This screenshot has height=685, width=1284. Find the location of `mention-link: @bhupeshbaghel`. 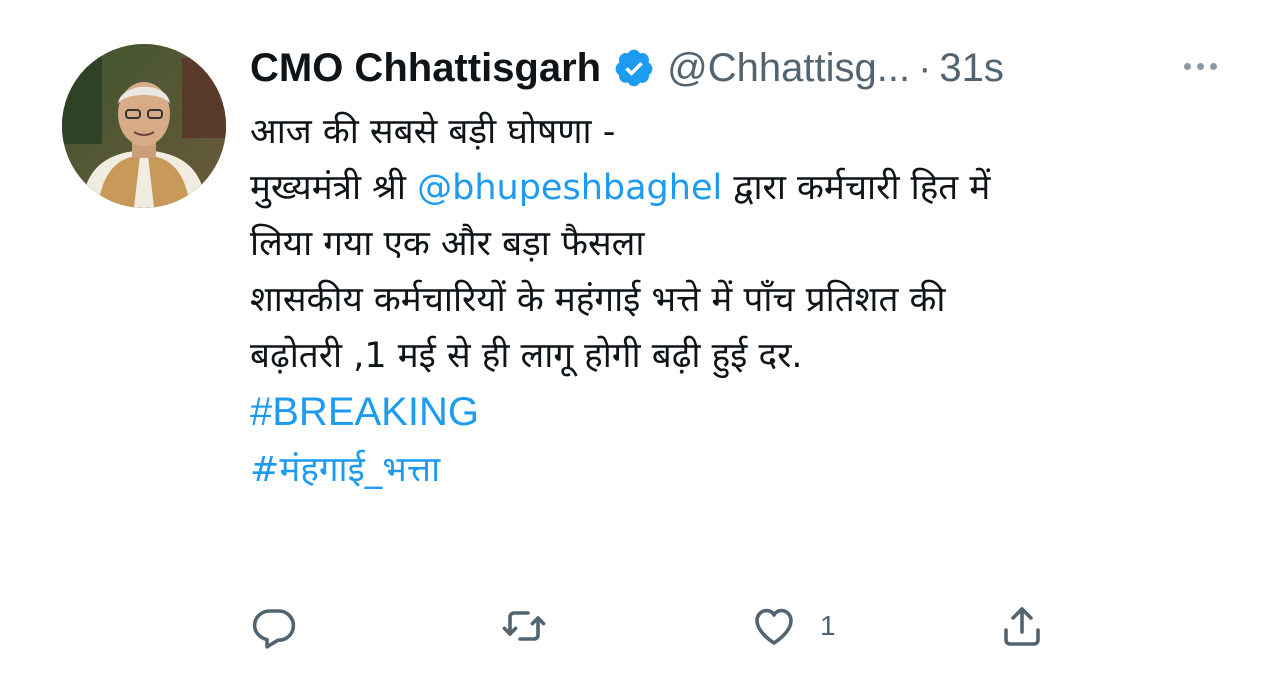

mention-link: @bhupeshbaghel is located at coordinates (569, 188).